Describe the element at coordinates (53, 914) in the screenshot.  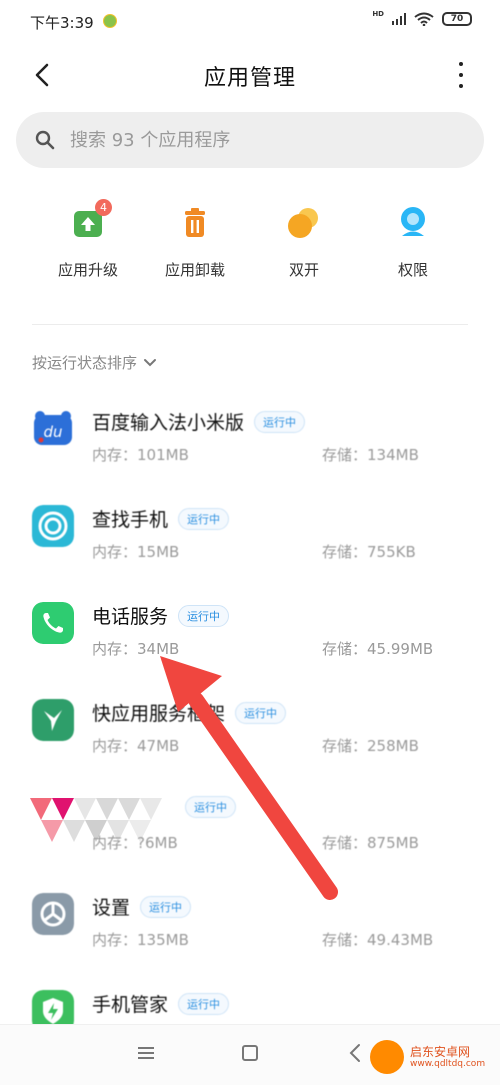
I see `settings-icon` at that location.